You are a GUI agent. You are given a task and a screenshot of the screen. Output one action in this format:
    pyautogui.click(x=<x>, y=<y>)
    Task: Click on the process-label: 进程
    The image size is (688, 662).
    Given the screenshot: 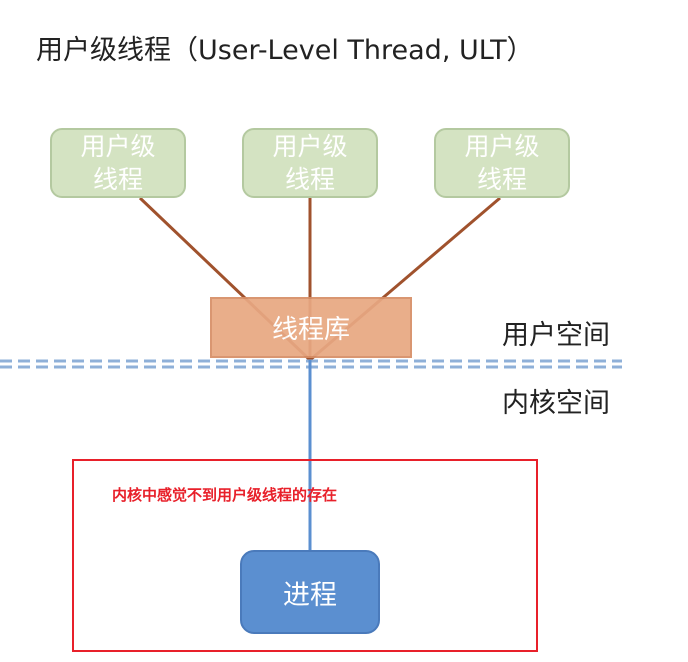 What is the action you would take?
    pyautogui.click(x=310, y=595)
    